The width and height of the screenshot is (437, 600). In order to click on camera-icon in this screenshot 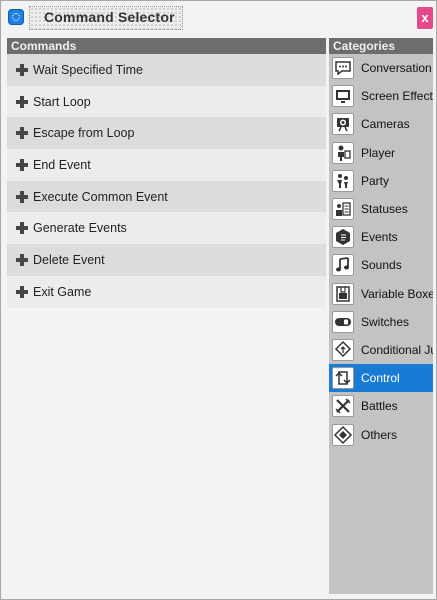, I will do `click(343, 124)`.